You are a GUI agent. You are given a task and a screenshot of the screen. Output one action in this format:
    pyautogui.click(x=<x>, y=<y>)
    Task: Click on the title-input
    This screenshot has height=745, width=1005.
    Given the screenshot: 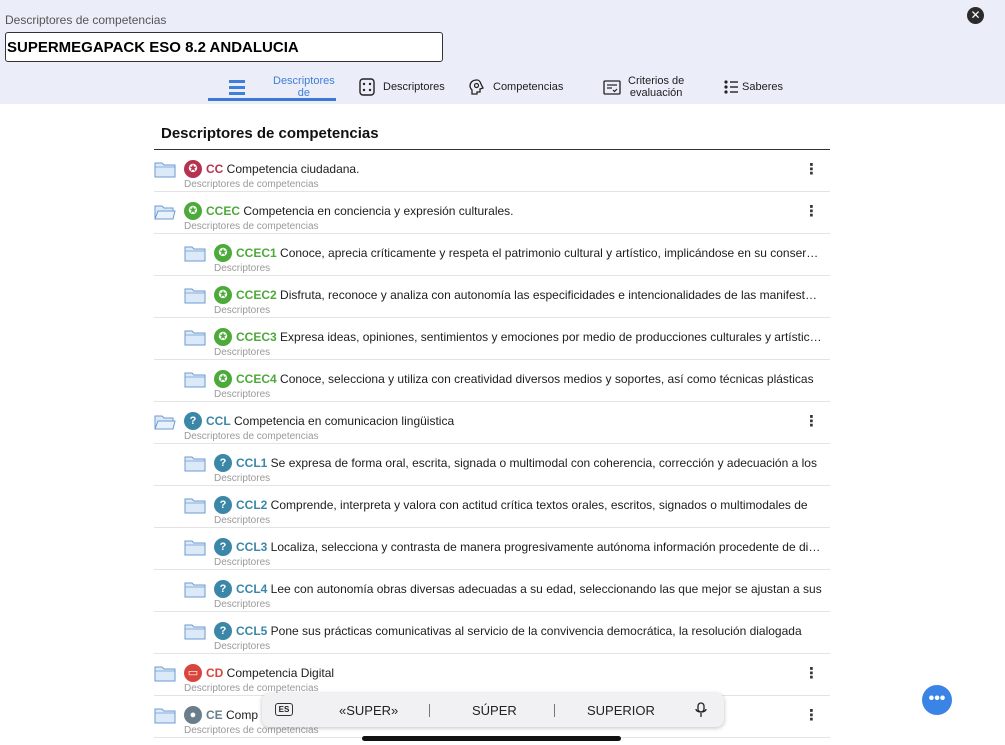 What is the action you would take?
    pyautogui.click(x=224, y=47)
    